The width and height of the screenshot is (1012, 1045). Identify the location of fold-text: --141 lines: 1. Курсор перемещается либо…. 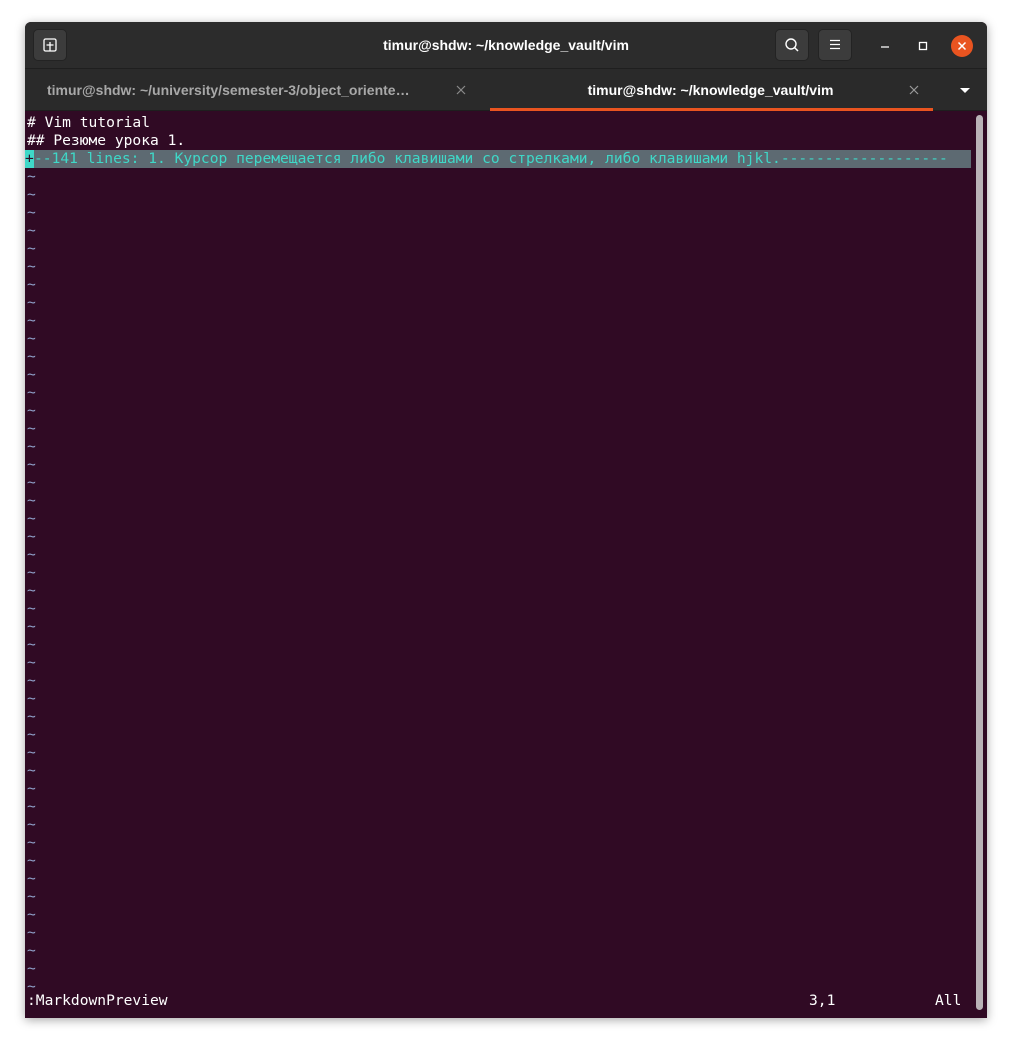
(491, 158).